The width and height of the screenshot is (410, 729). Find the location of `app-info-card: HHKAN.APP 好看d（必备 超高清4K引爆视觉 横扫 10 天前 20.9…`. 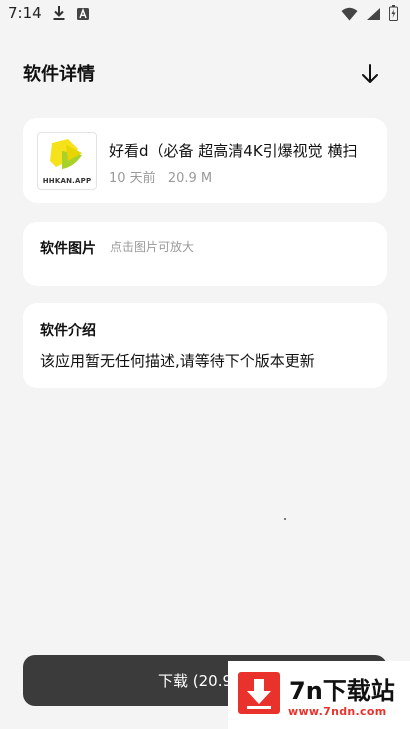

app-info-card: HHKAN.APP 好看d（必备 超高清4K引爆视觉 横扫 10 天前 20.9… is located at coordinates (205, 160).